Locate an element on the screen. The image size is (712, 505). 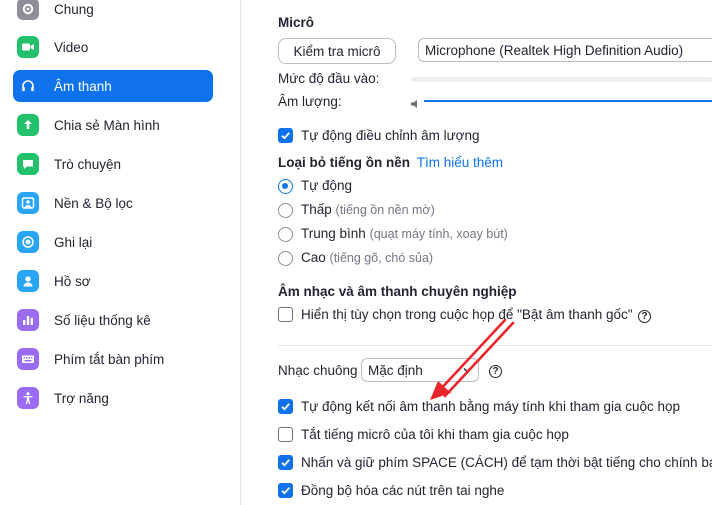
noise-suppression-title: Loại bỏ tiếng ồn nền Tìm hiểu thêm is located at coordinates (390, 162).